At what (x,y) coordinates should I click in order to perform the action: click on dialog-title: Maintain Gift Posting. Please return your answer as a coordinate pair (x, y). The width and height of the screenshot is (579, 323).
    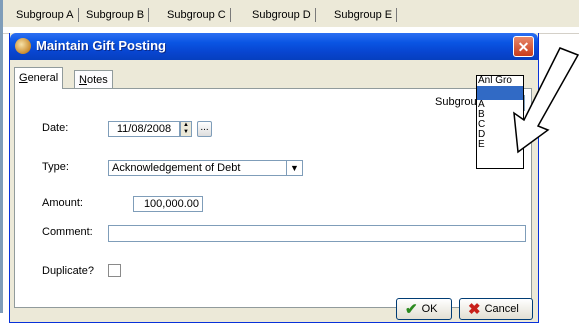
    Looking at the image, I should click on (101, 45).